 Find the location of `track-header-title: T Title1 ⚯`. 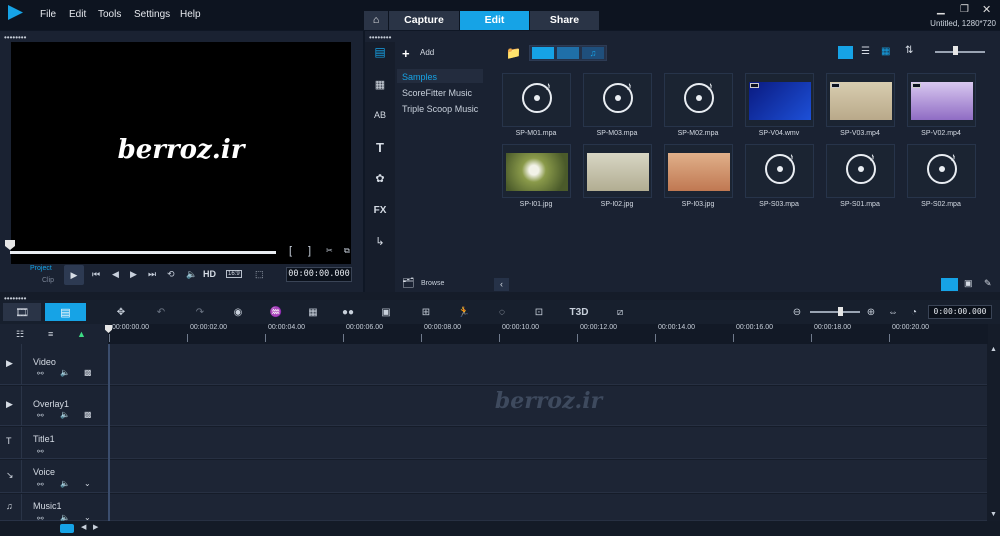

track-header-title: T Title1 ⚯ is located at coordinates (54, 443).